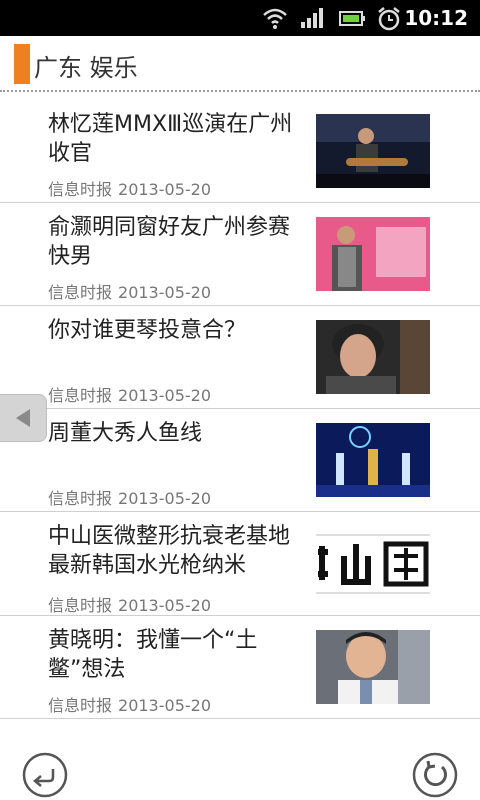  I want to click on news-item: 周董大秀人鱼线 信息时报 2013-05-20, so click(240, 460).